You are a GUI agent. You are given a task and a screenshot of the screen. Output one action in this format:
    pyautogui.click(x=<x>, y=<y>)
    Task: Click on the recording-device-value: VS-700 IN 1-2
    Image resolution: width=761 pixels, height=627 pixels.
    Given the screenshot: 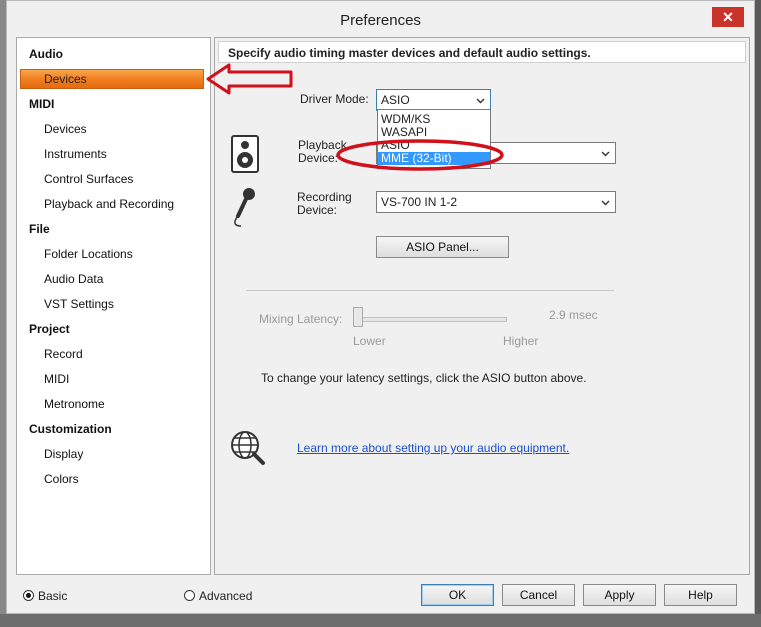 What is the action you would take?
    pyautogui.click(x=419, y=202)
    